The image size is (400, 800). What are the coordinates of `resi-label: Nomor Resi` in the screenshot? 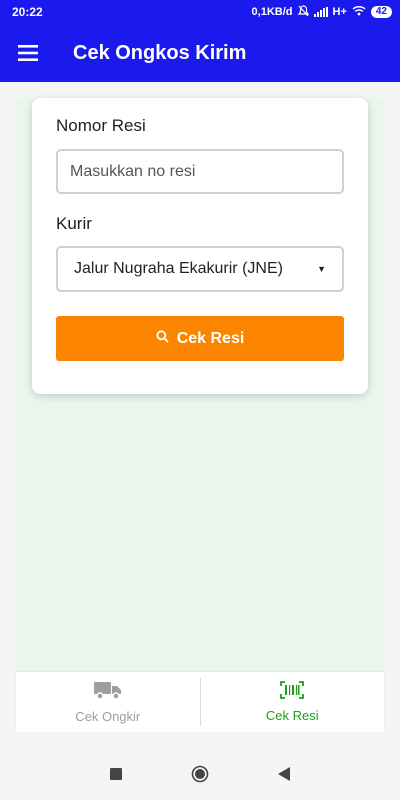 It's located at (101, 125).